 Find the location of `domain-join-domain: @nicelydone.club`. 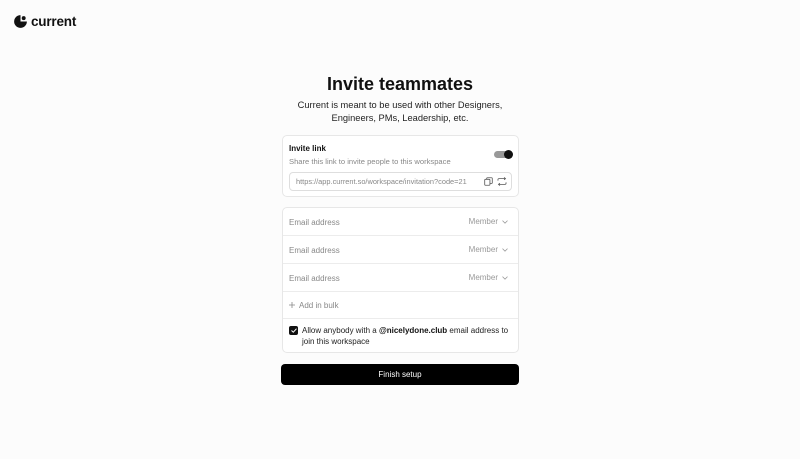

domain-join-domain: @nicelydone.club is located at coordinates (413, 330).